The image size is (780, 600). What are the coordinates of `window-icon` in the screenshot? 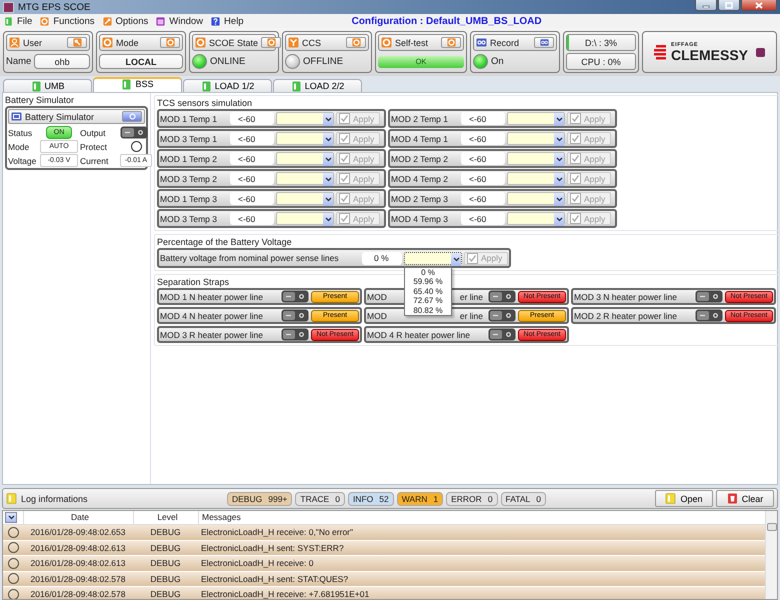 It's located at (161, 21).